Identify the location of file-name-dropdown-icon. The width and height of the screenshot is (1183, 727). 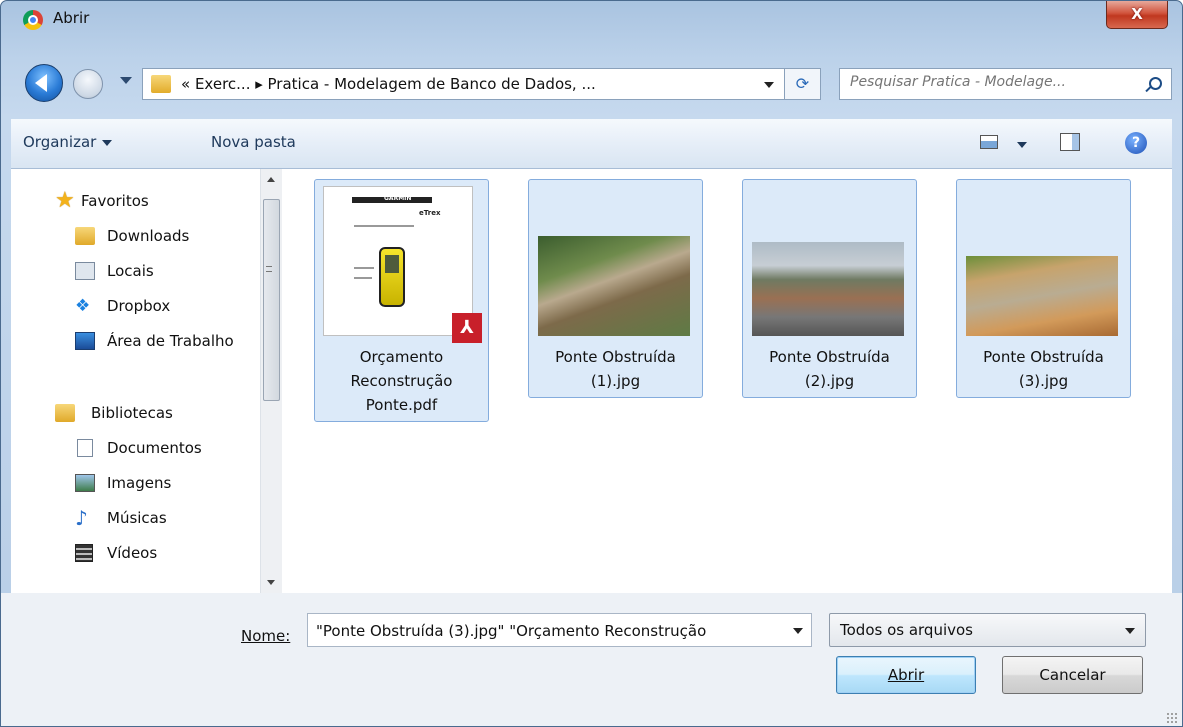
(798, 631).